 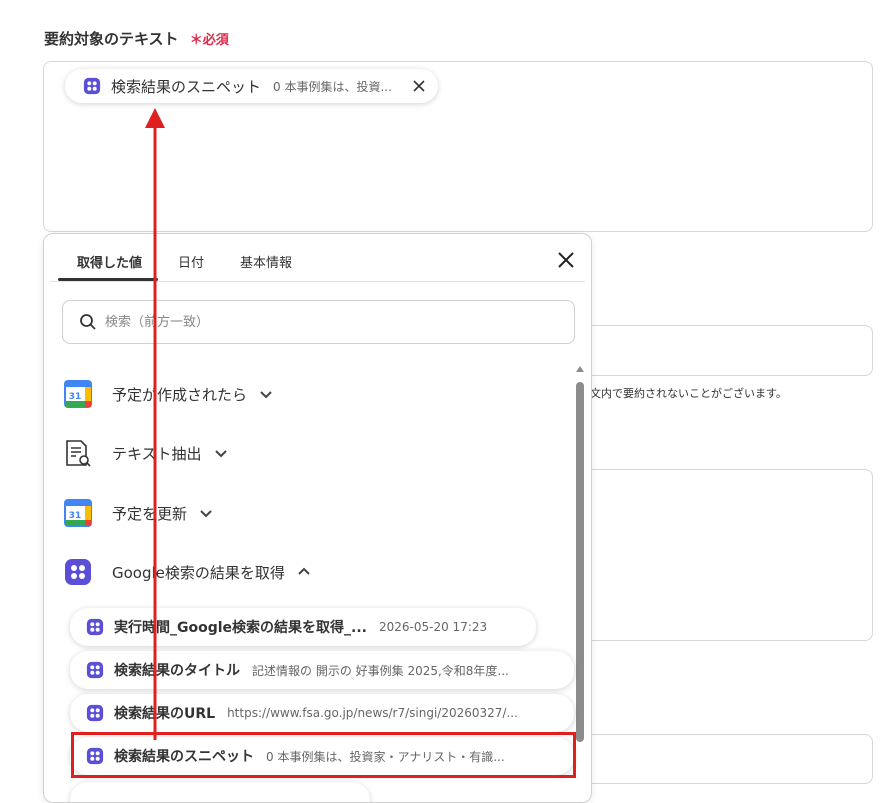 I want to click on field-note: 文内で要約されないことがございます。, so click(x=688, y=393).